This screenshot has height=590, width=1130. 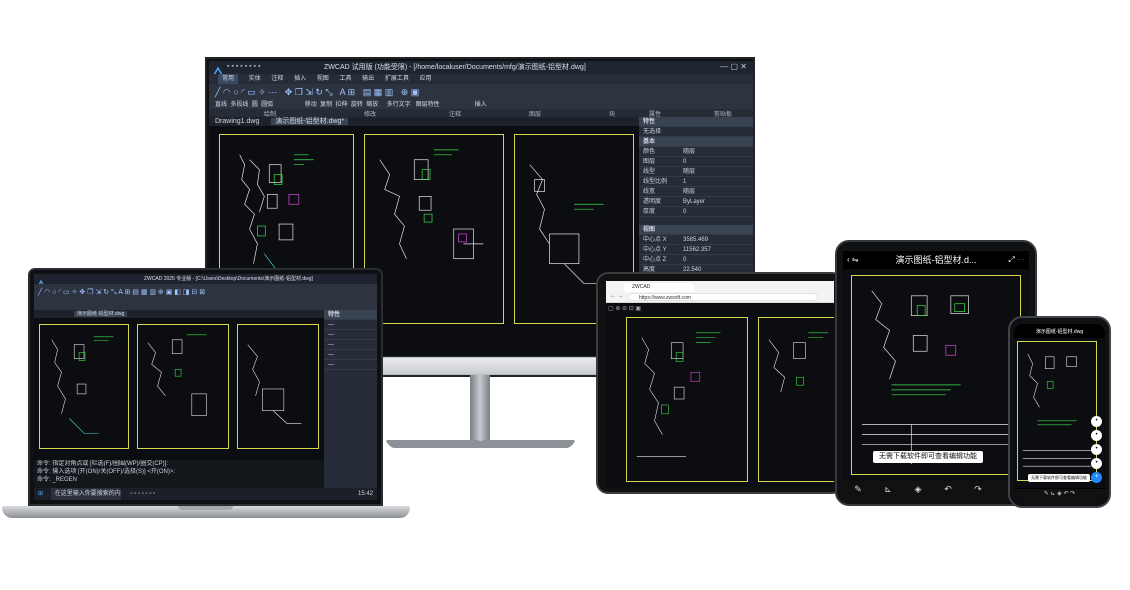 What do you see at coordinates (255, 105) in the screenshot?
I see `tool-circle: 圆` at bounding box center [255, 105].